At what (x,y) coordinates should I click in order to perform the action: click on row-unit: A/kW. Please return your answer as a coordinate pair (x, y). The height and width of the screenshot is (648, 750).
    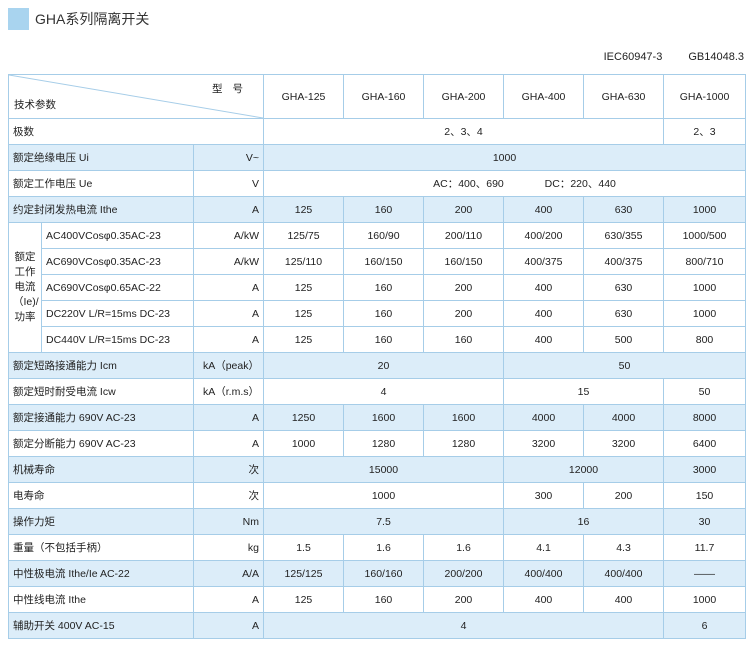
    Looking at the image, I should click on (228, 235).